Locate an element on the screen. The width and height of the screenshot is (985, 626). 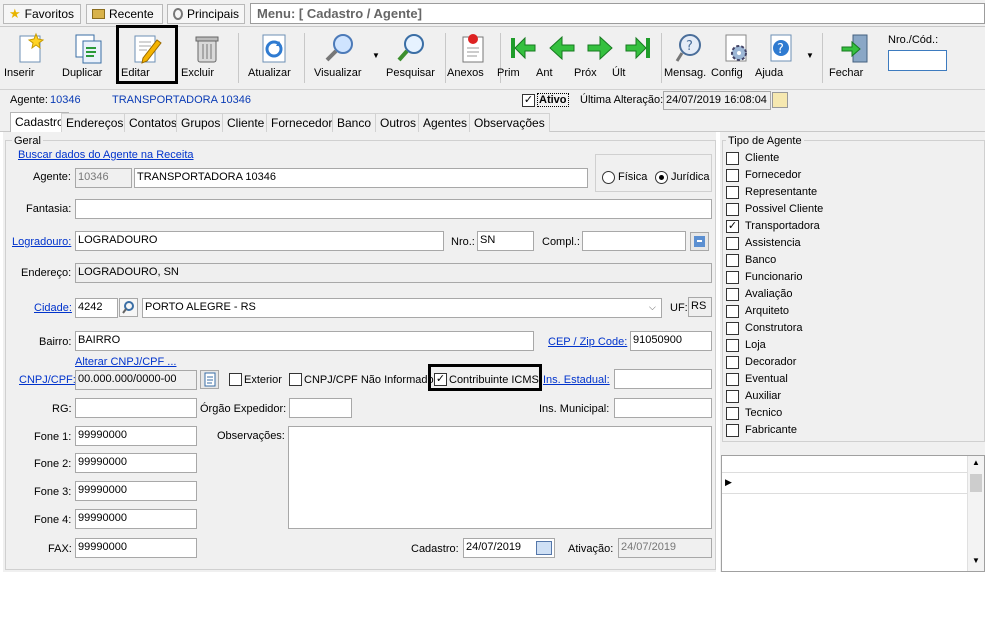
mensag-button: ? Mensag. is located at coordinates (690, 58).